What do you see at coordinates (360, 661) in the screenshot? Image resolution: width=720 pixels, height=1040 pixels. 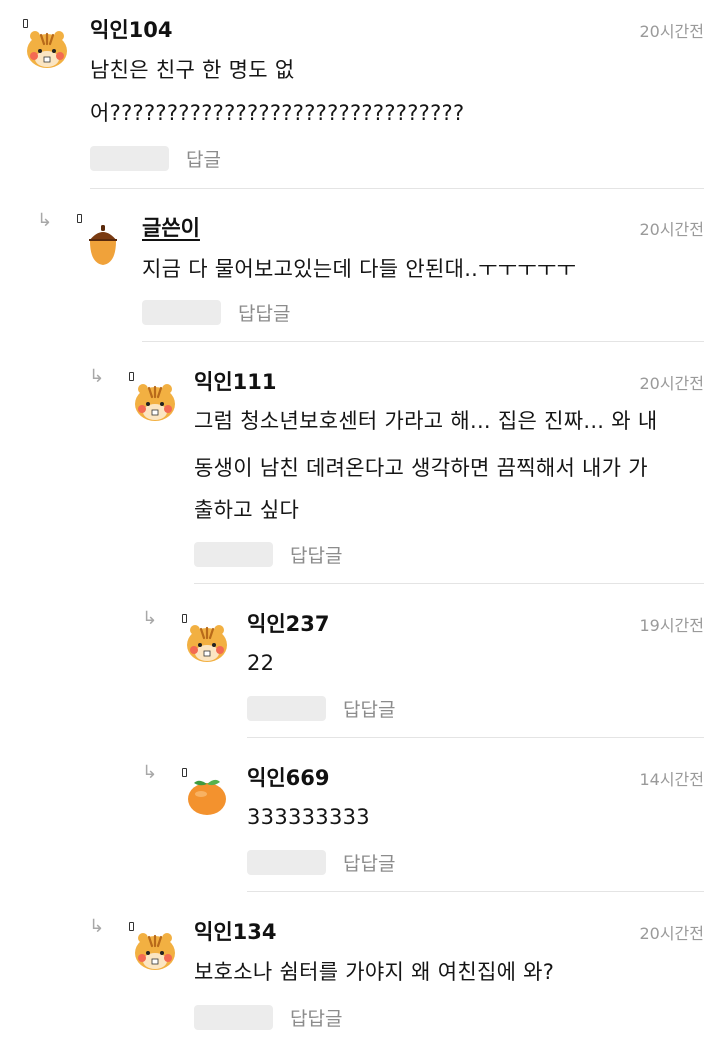 I see `comment-item: ↳ 익인237 19시간전 22 답답글` at bounding box center [360, 661].